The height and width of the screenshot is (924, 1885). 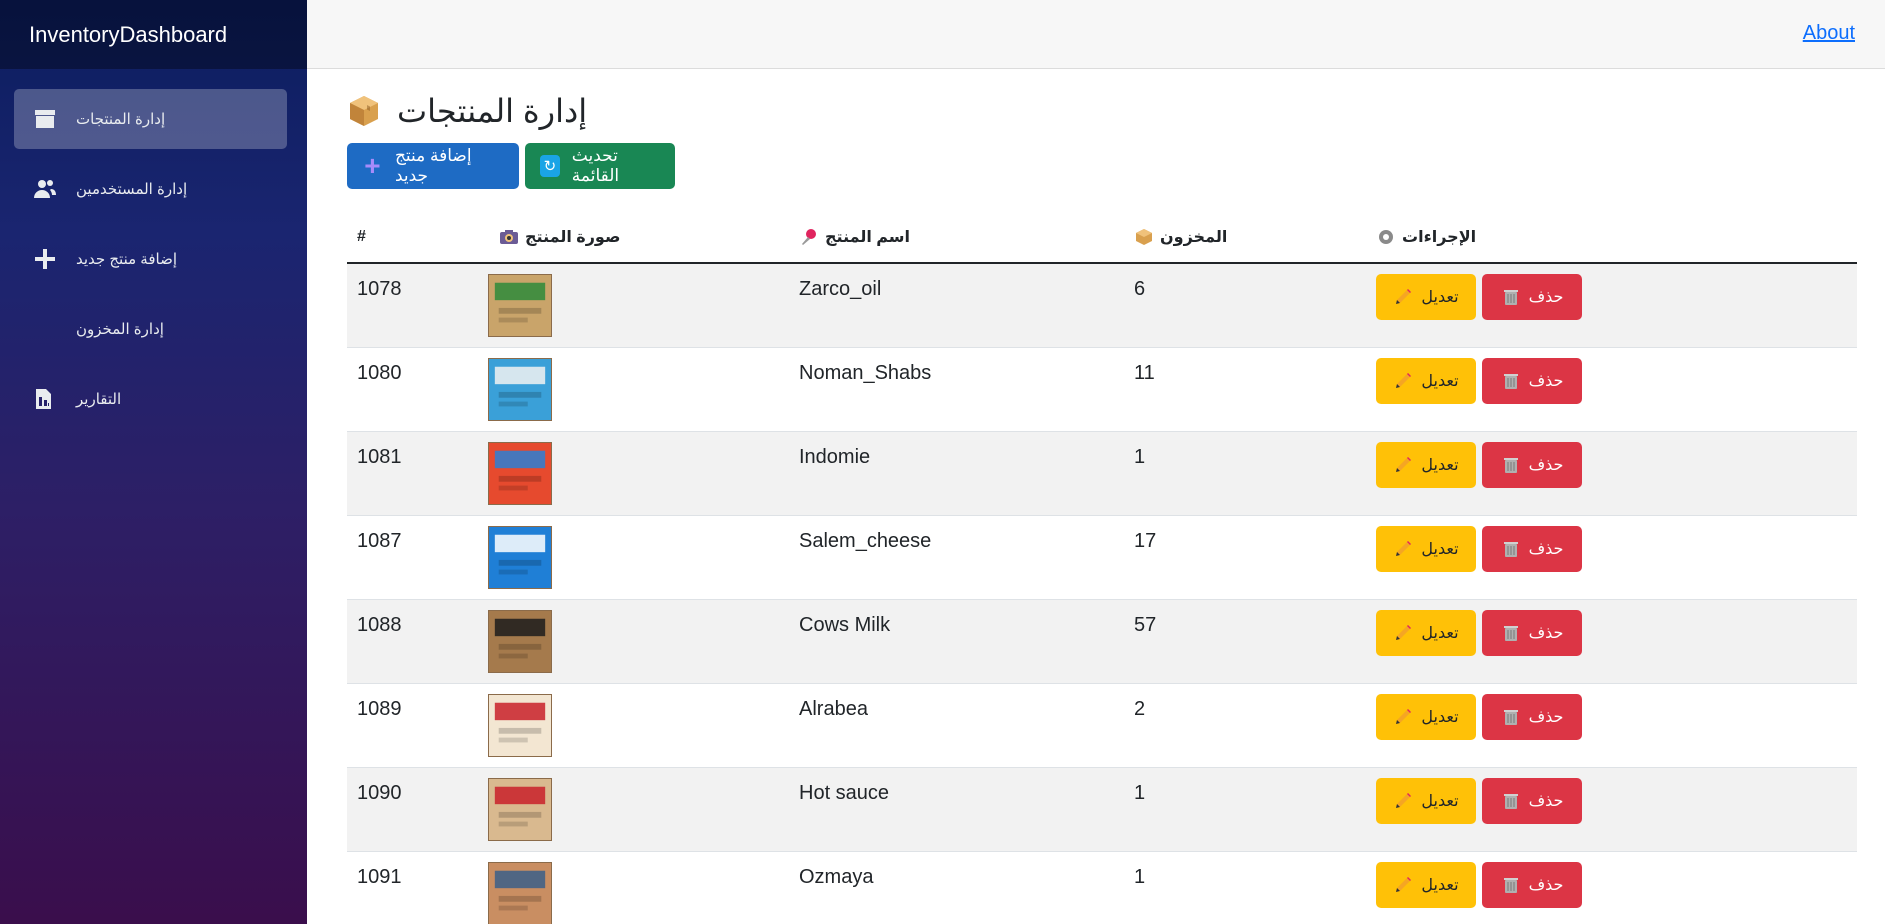 I want to click on header-name: اسم المنتج, so click(x=956, y=237).